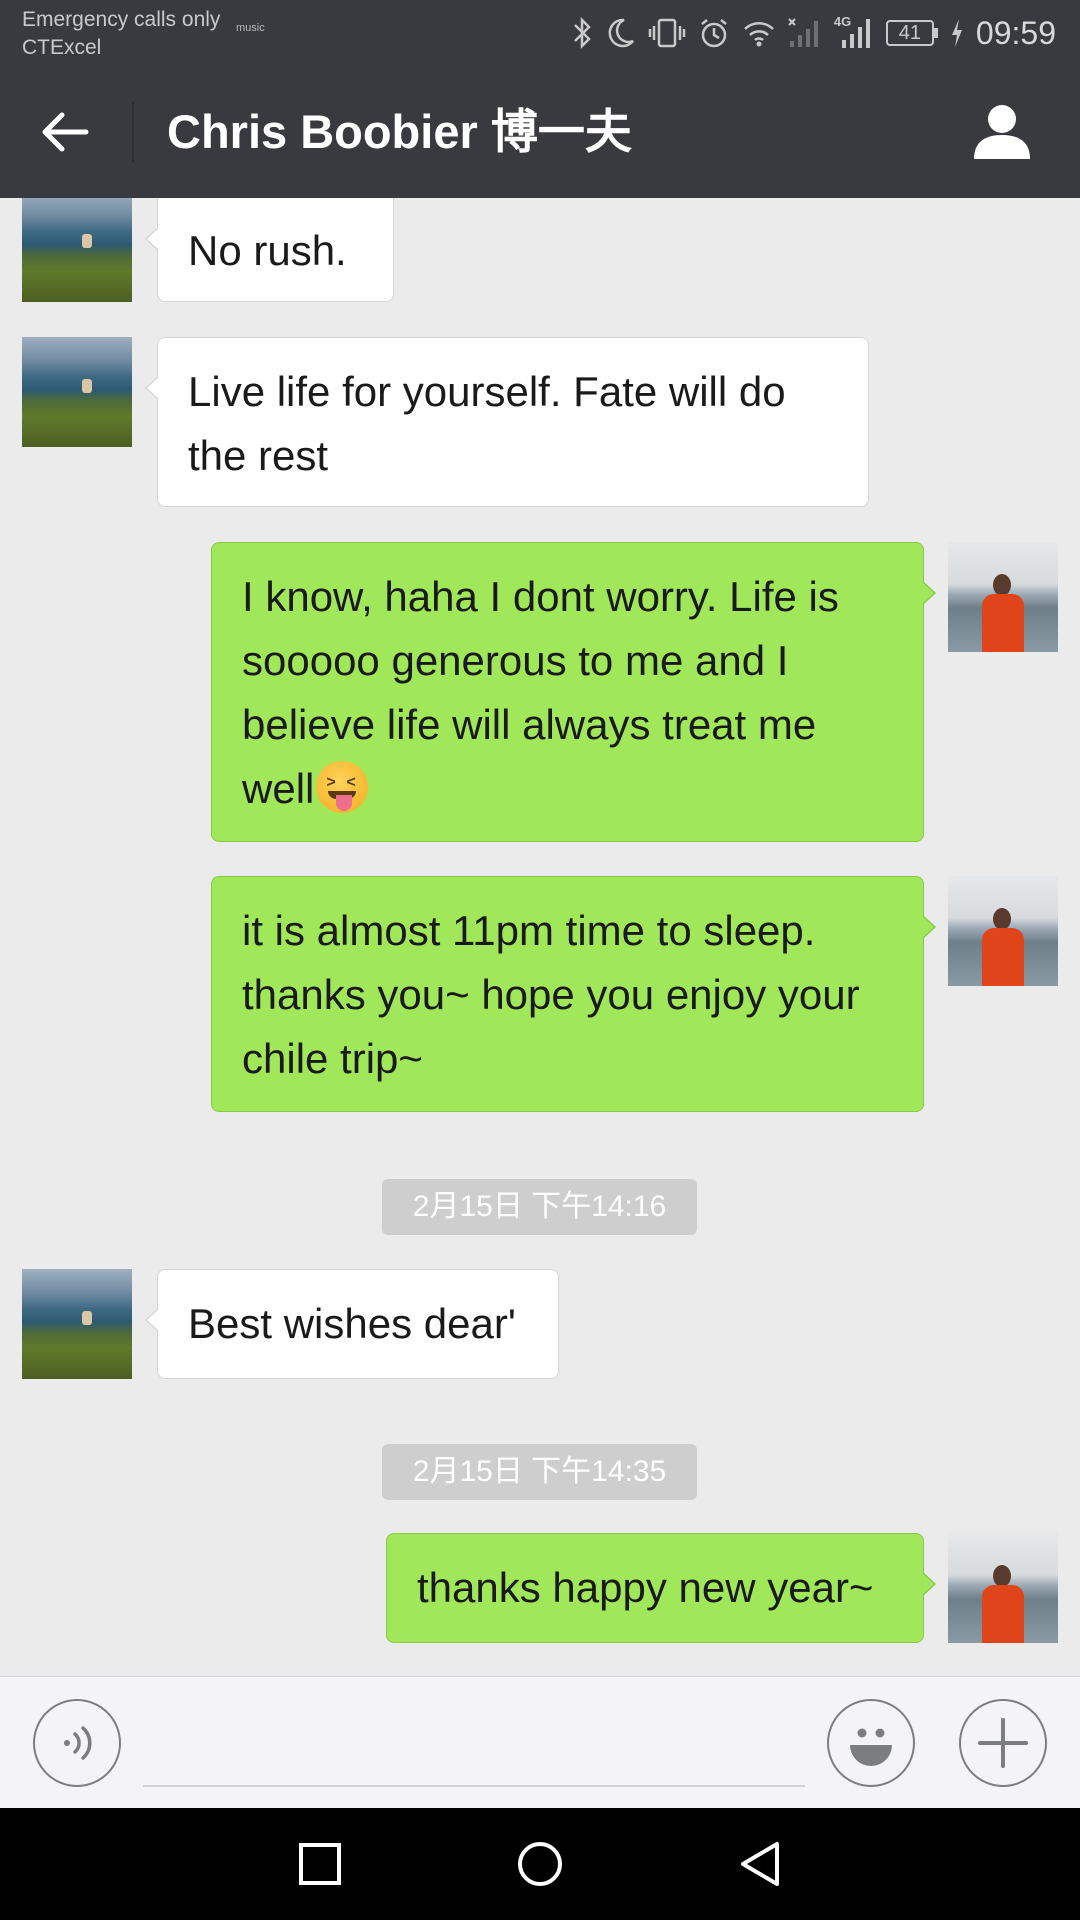 The height and width of the screenshot is (1920, 1080). Describe the element at coordinates (759, 34) in the screenshot. I see `wifi-icon` at that location.